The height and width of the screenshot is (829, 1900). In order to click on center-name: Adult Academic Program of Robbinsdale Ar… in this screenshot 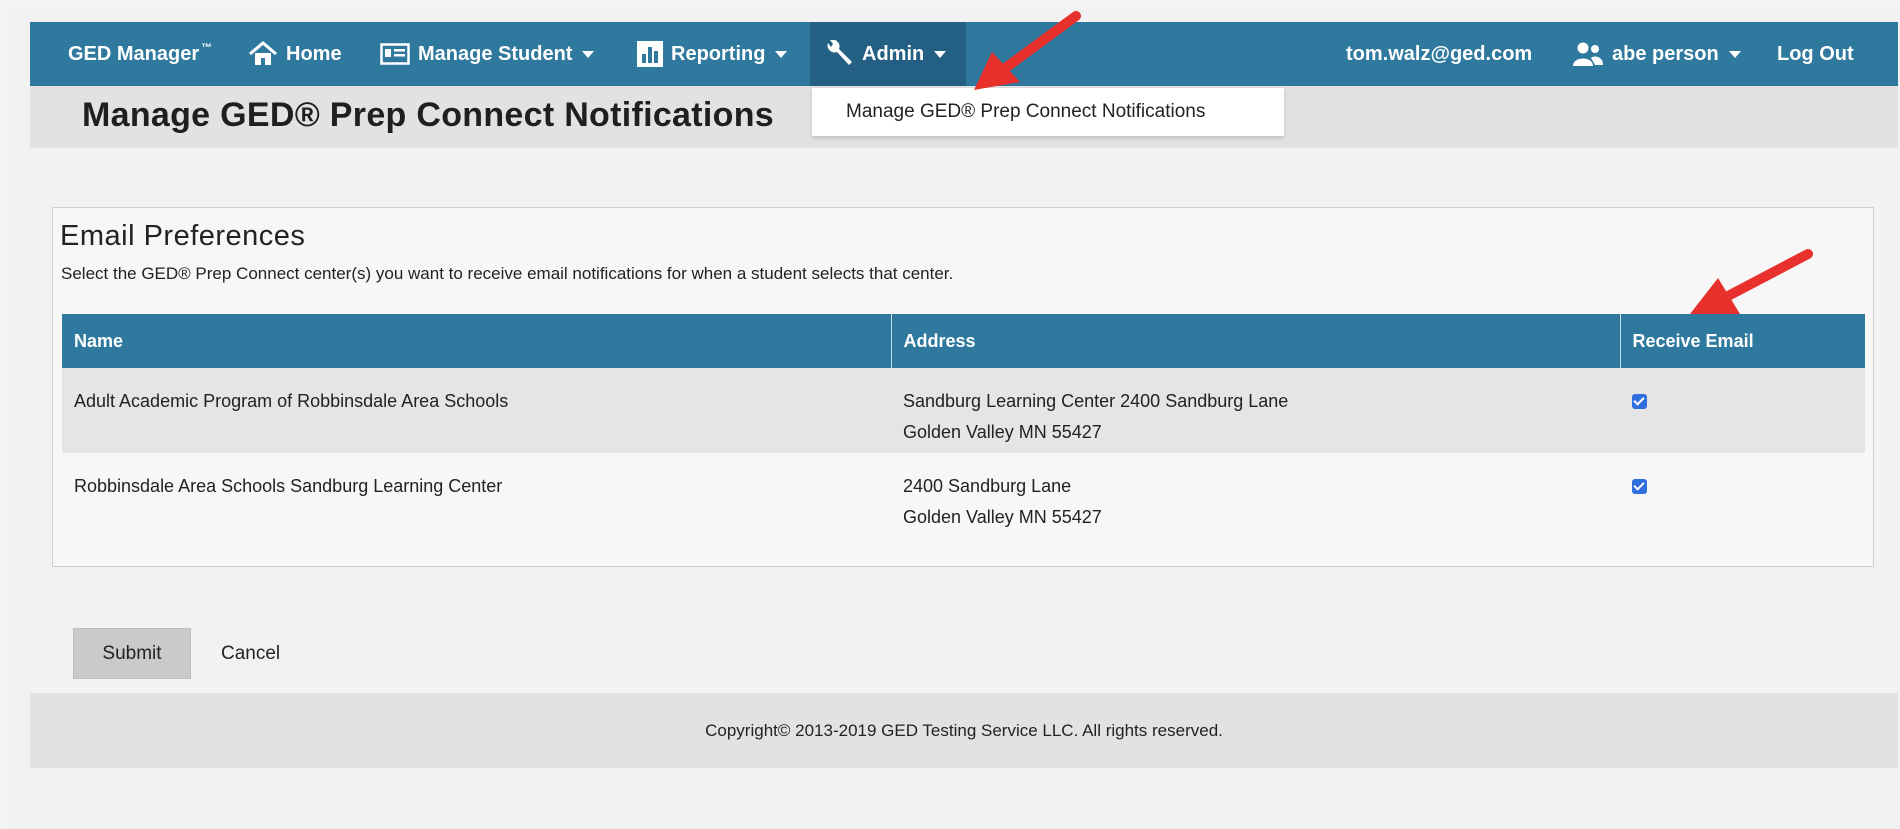, I will do `click(476, 410)`.